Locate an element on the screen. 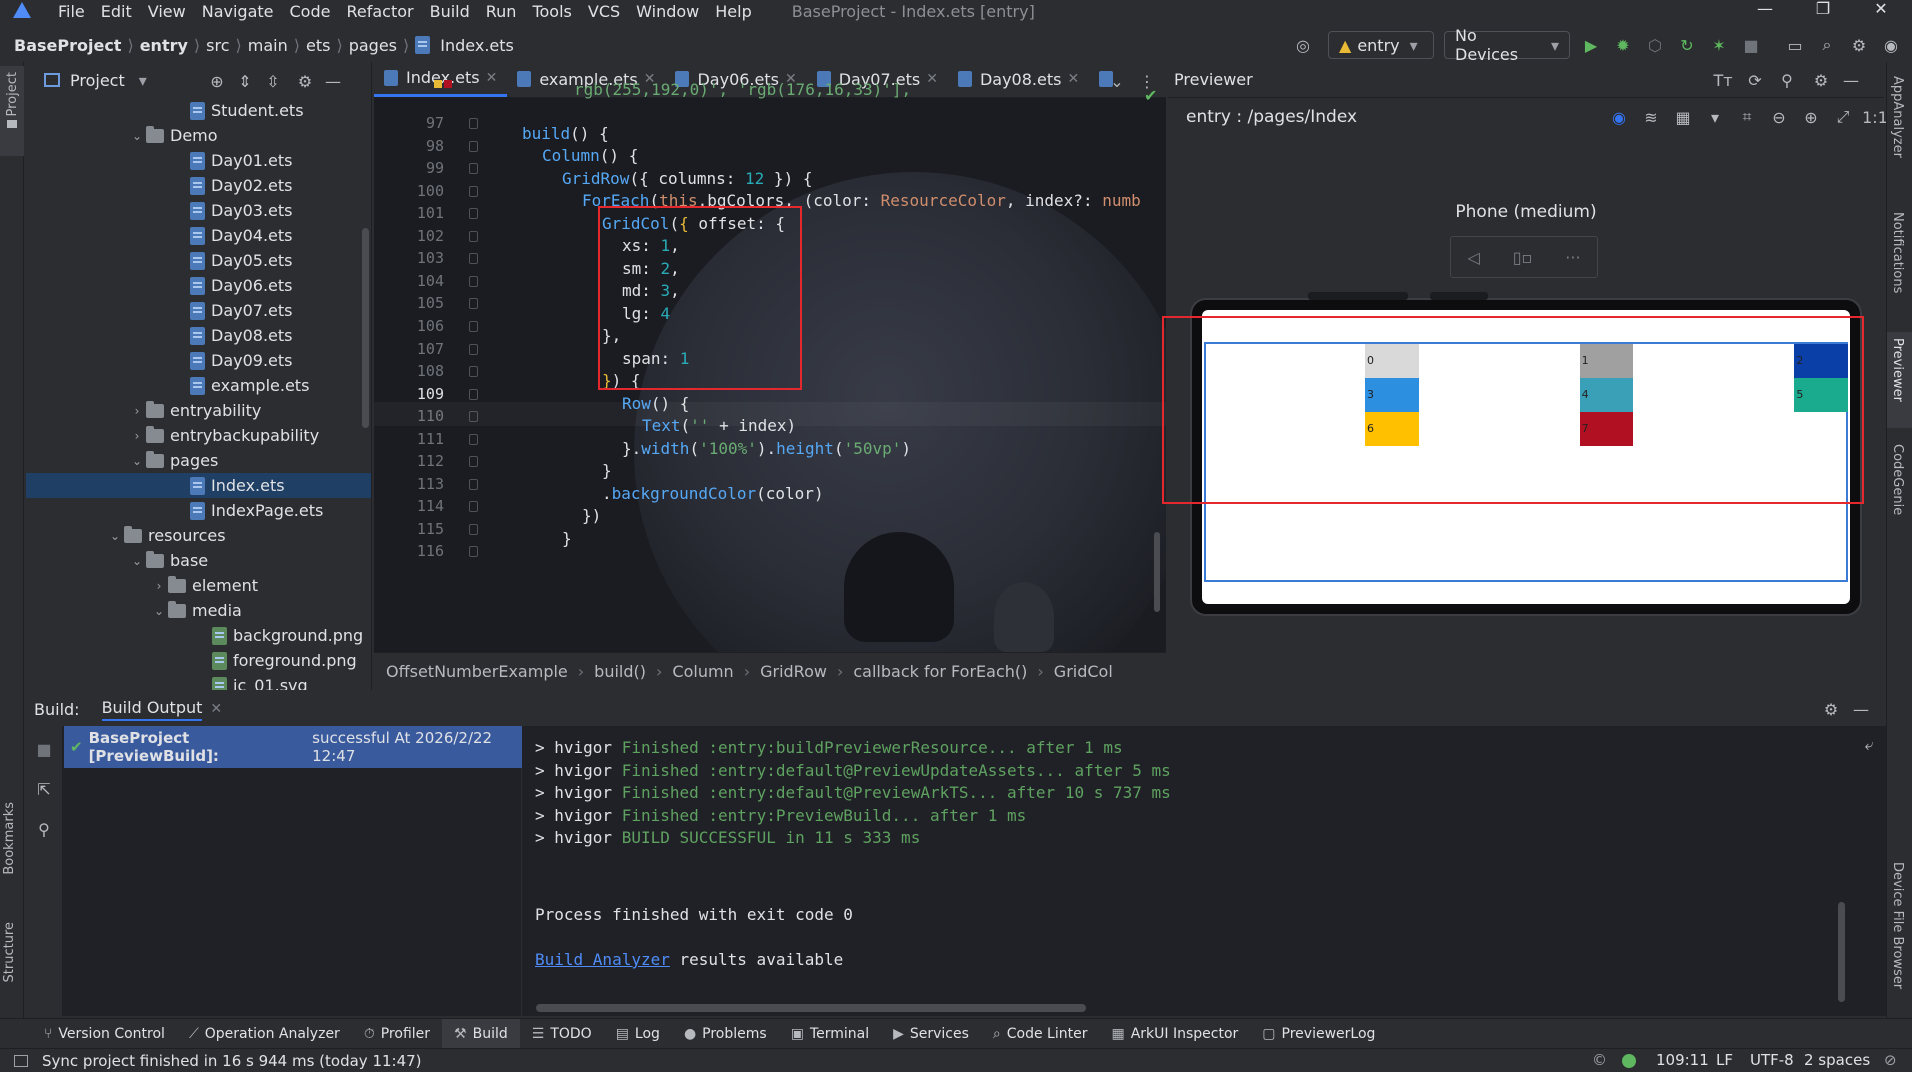 The height and width of the screenshot is (1072, 1912). code-line-116: } is located at coordinates (567, 538).